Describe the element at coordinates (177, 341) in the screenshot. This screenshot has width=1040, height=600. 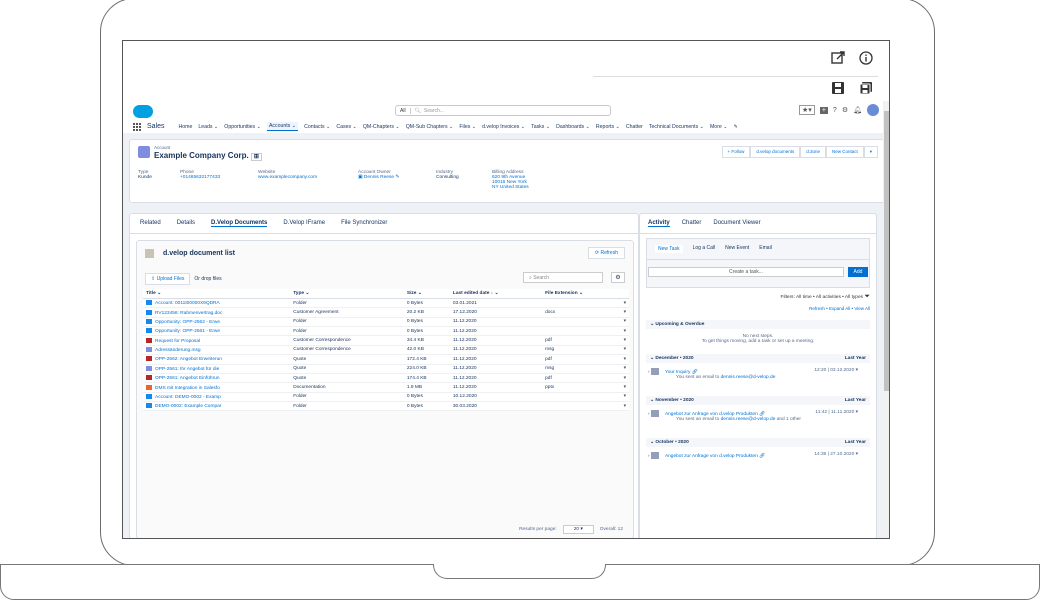
I see `document-link: Request for Proposal` at that location.